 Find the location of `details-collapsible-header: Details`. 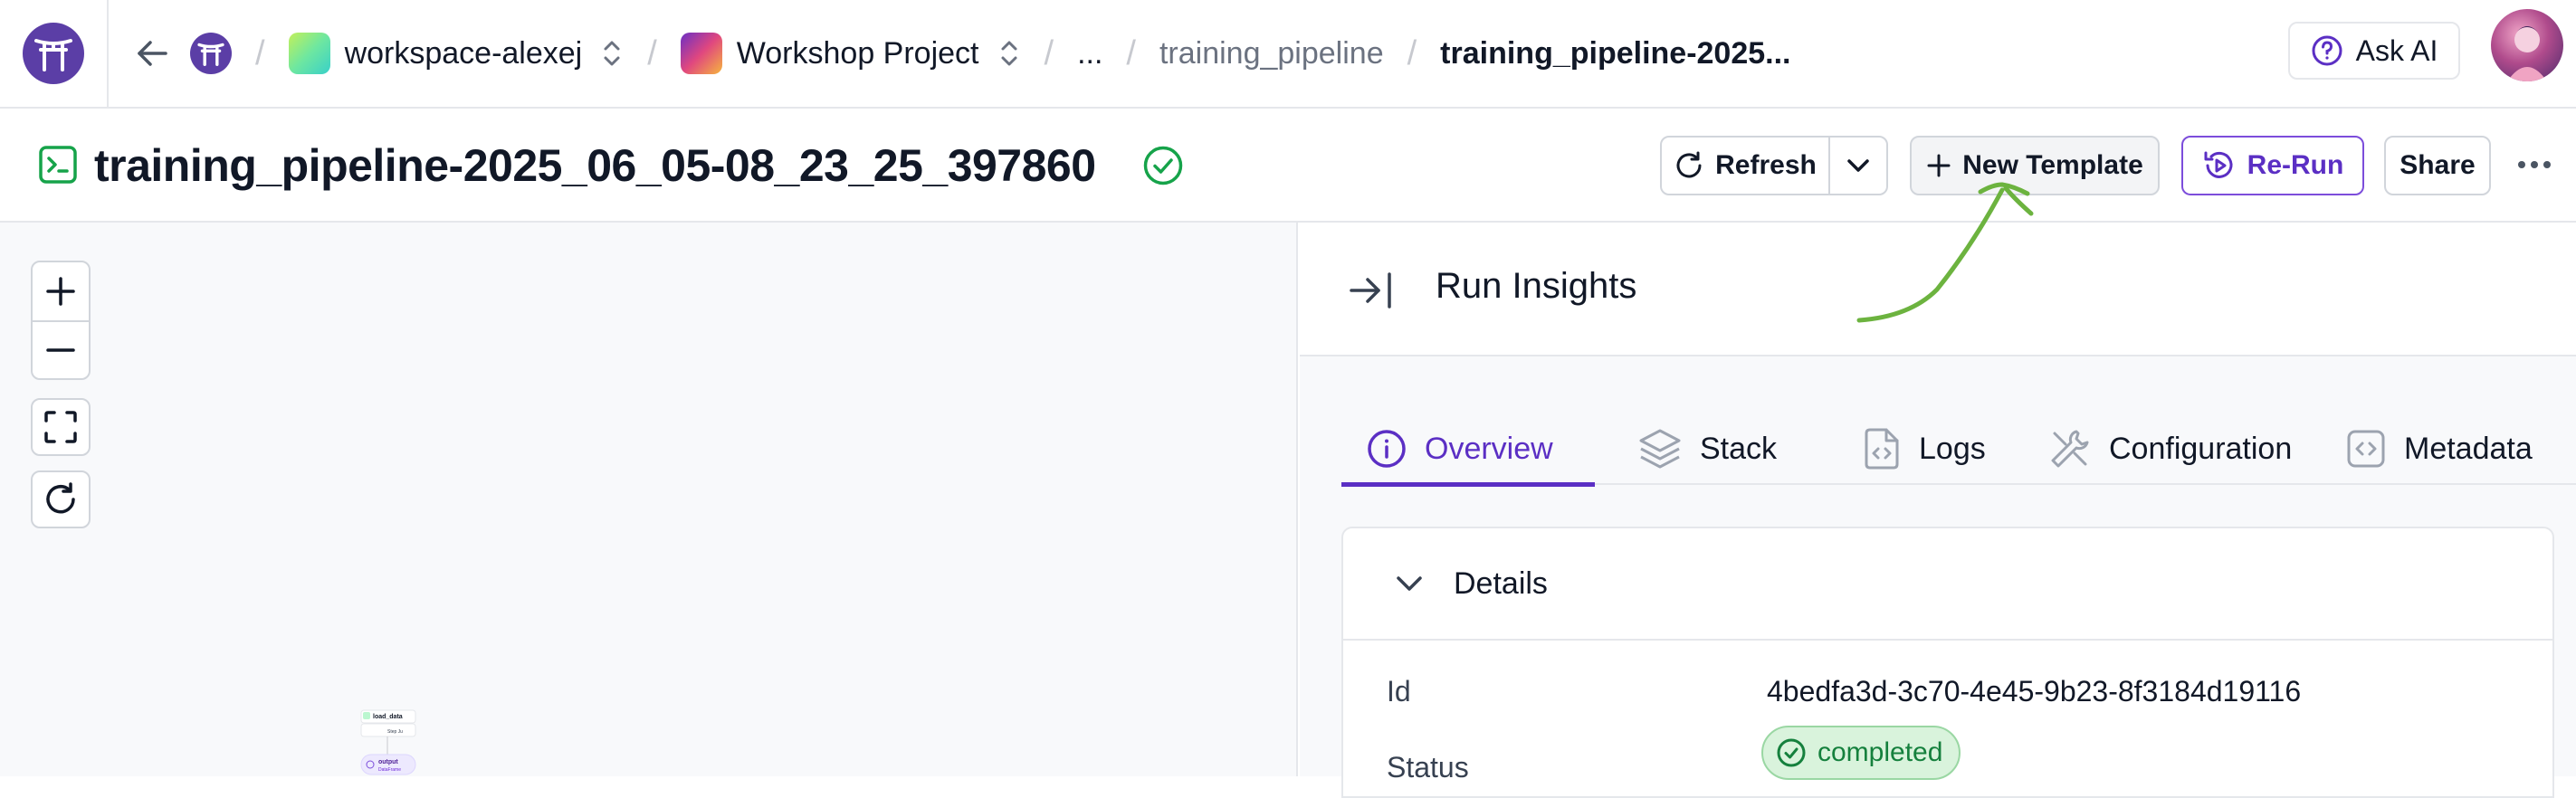

details-collapsible-header: Details is located at coordinates (1947, 585).